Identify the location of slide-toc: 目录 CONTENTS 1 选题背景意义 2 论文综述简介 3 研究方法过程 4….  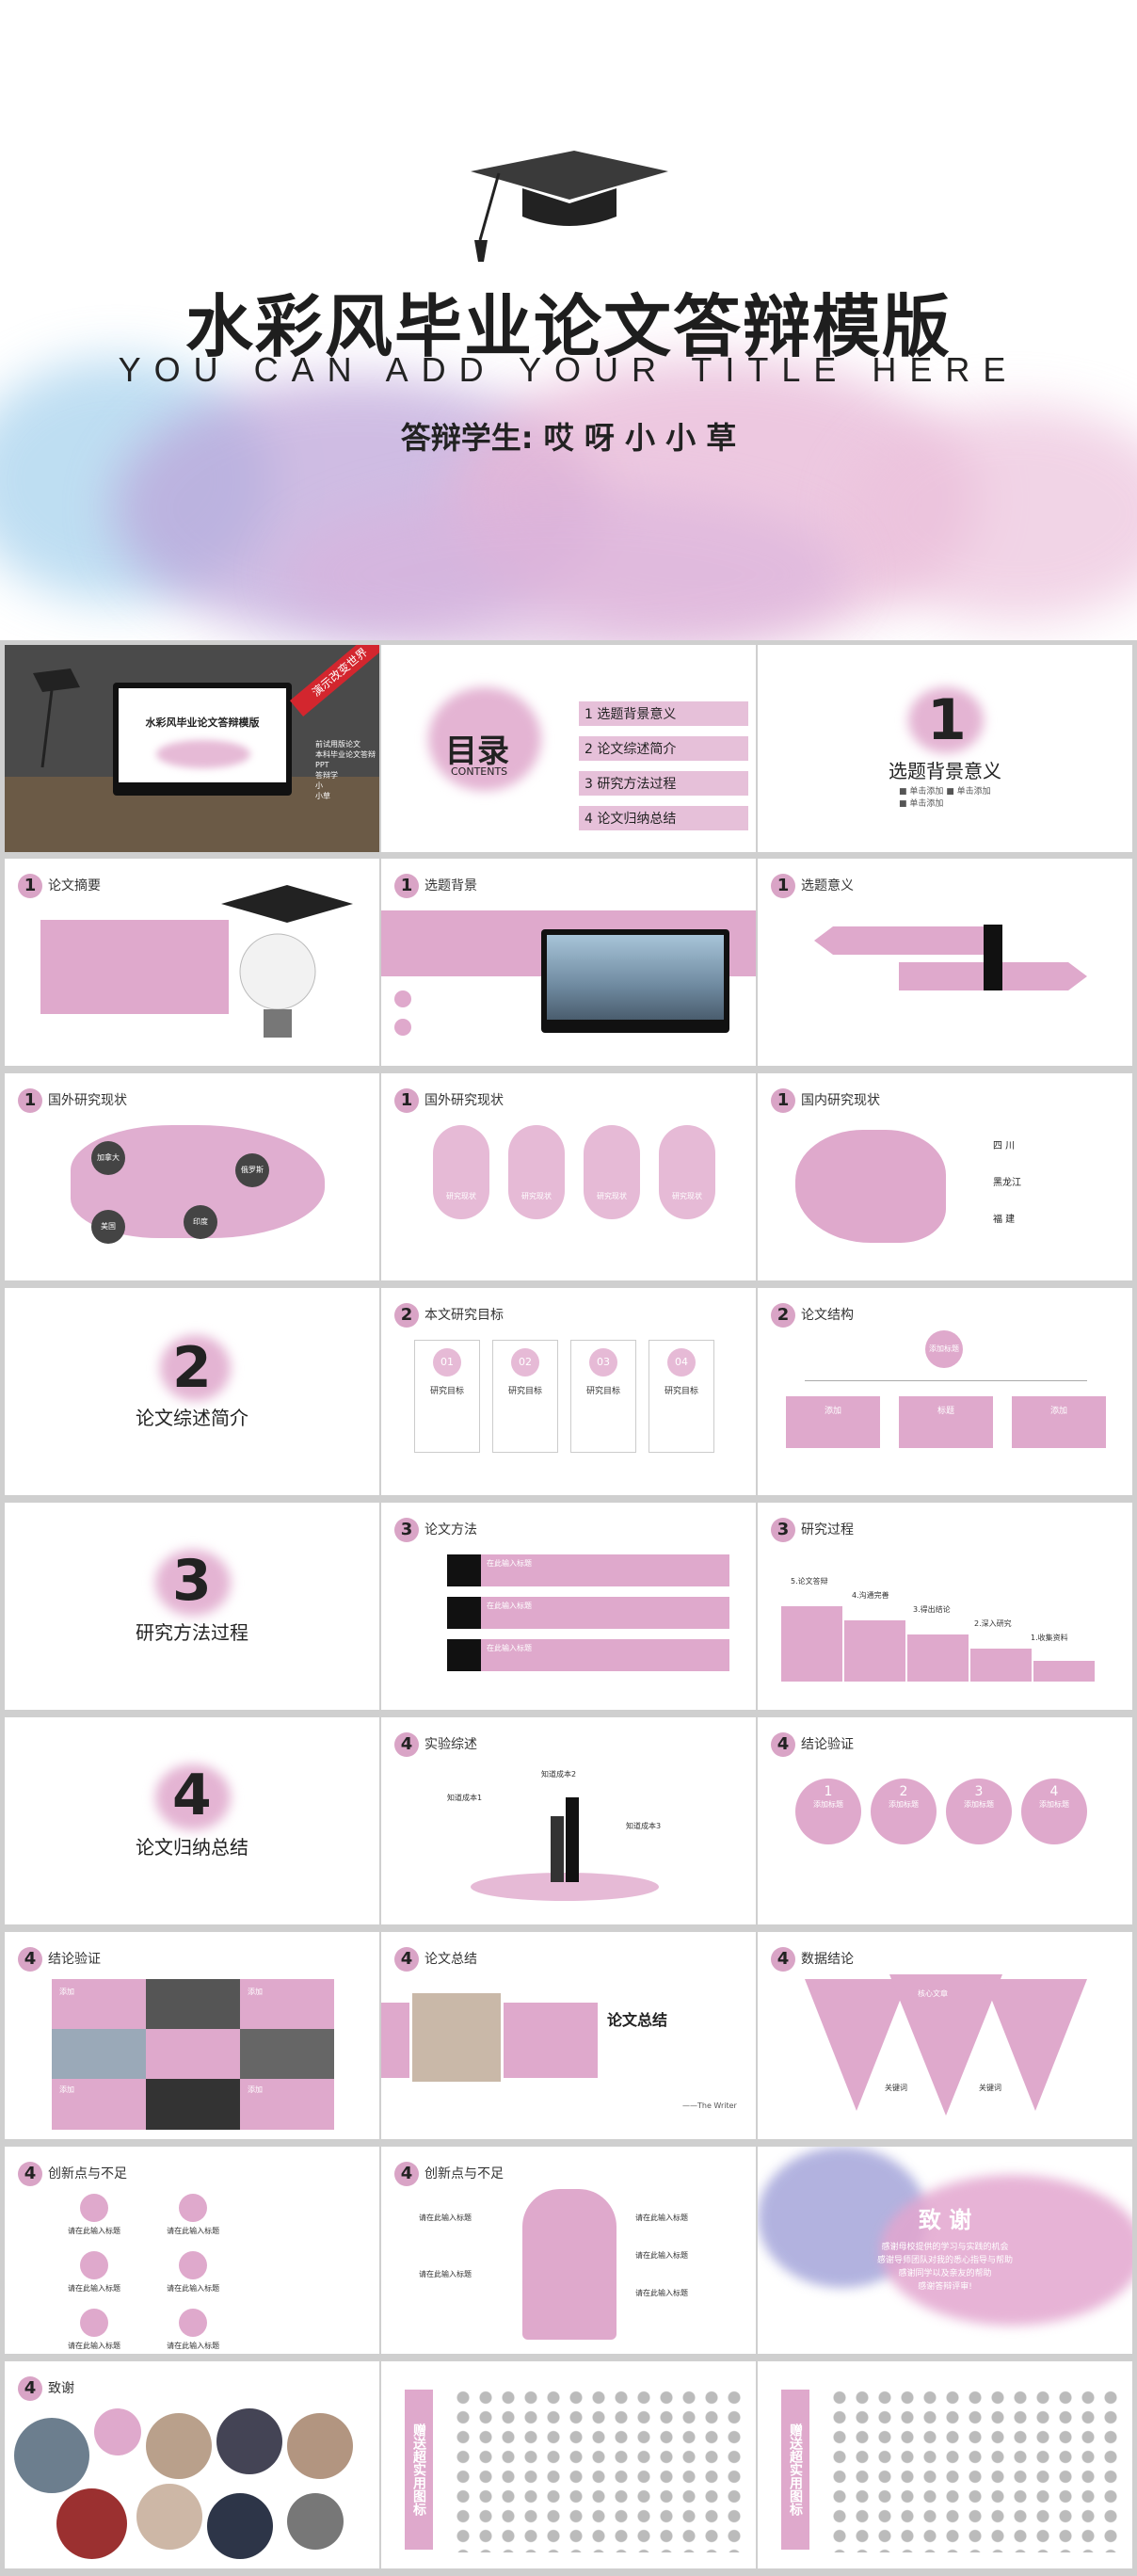
(569, 748).